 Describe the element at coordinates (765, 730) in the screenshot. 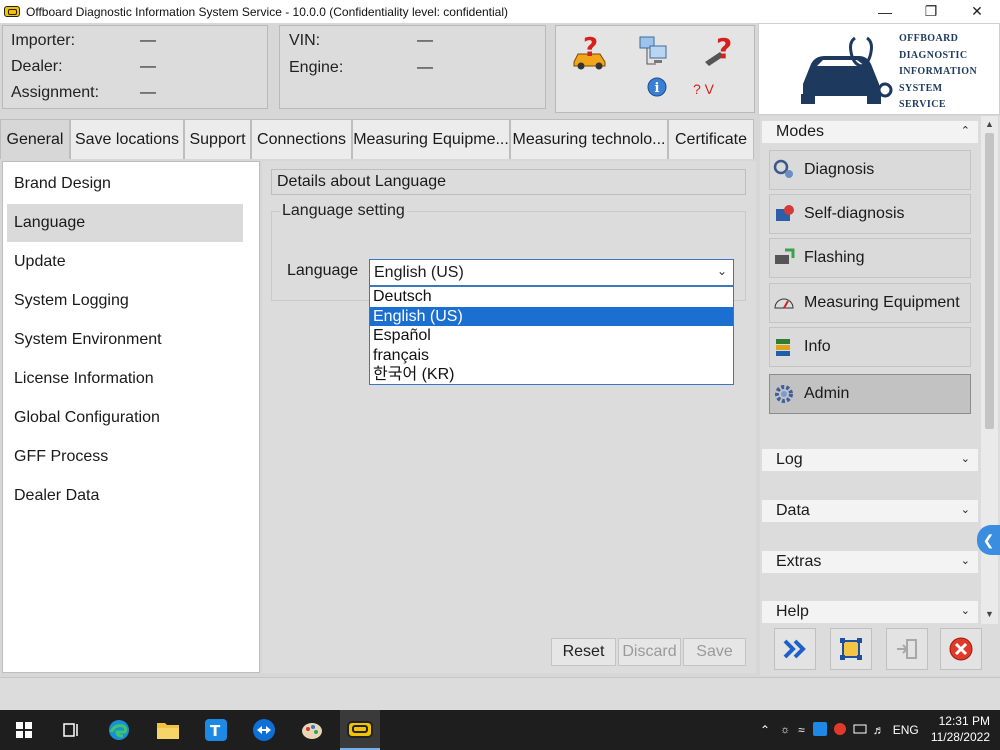

I see `chevron-up-icon: ⌃` at that location.